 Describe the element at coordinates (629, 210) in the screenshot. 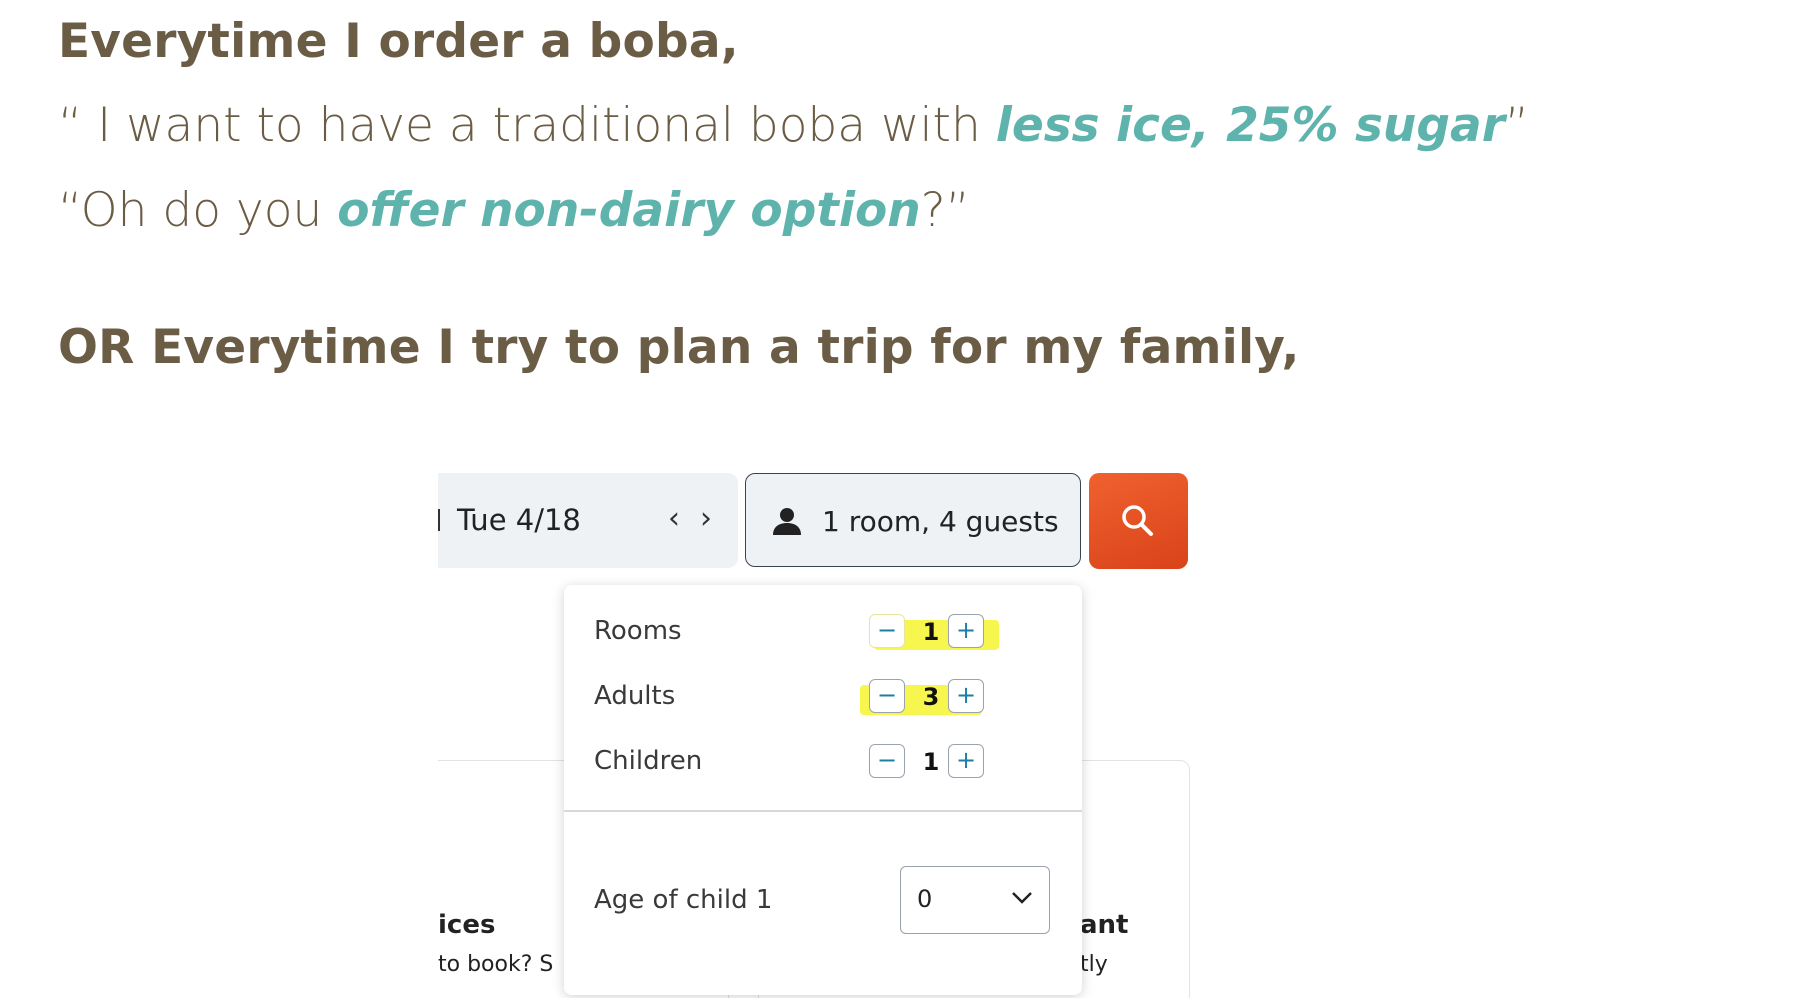

I see `highlight-non-dairy: offer non-dairy option` at that location.